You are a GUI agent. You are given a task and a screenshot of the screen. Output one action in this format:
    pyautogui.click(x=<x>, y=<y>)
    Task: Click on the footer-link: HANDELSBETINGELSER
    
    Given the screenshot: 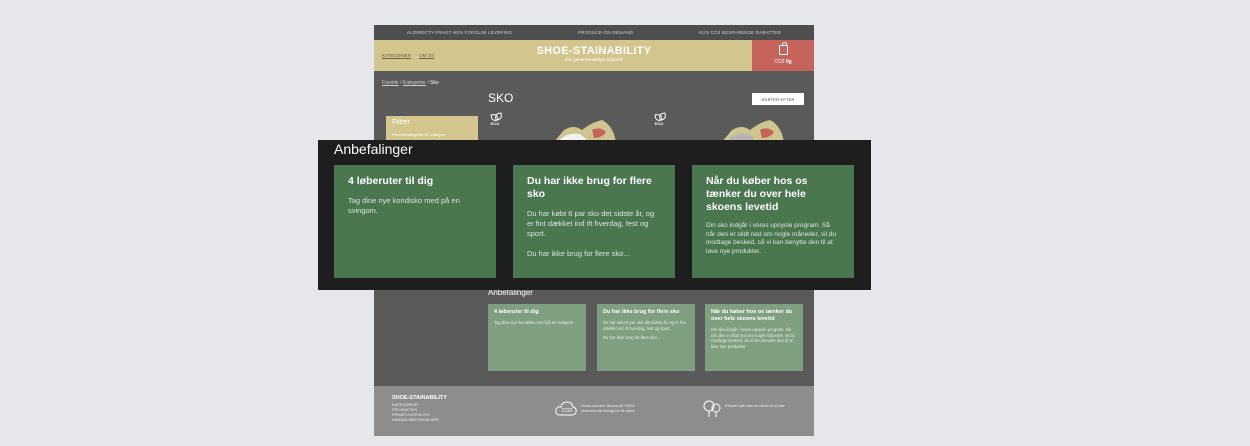 What is the action you would take?
    pyautogui.click(x=415, y=419)
    